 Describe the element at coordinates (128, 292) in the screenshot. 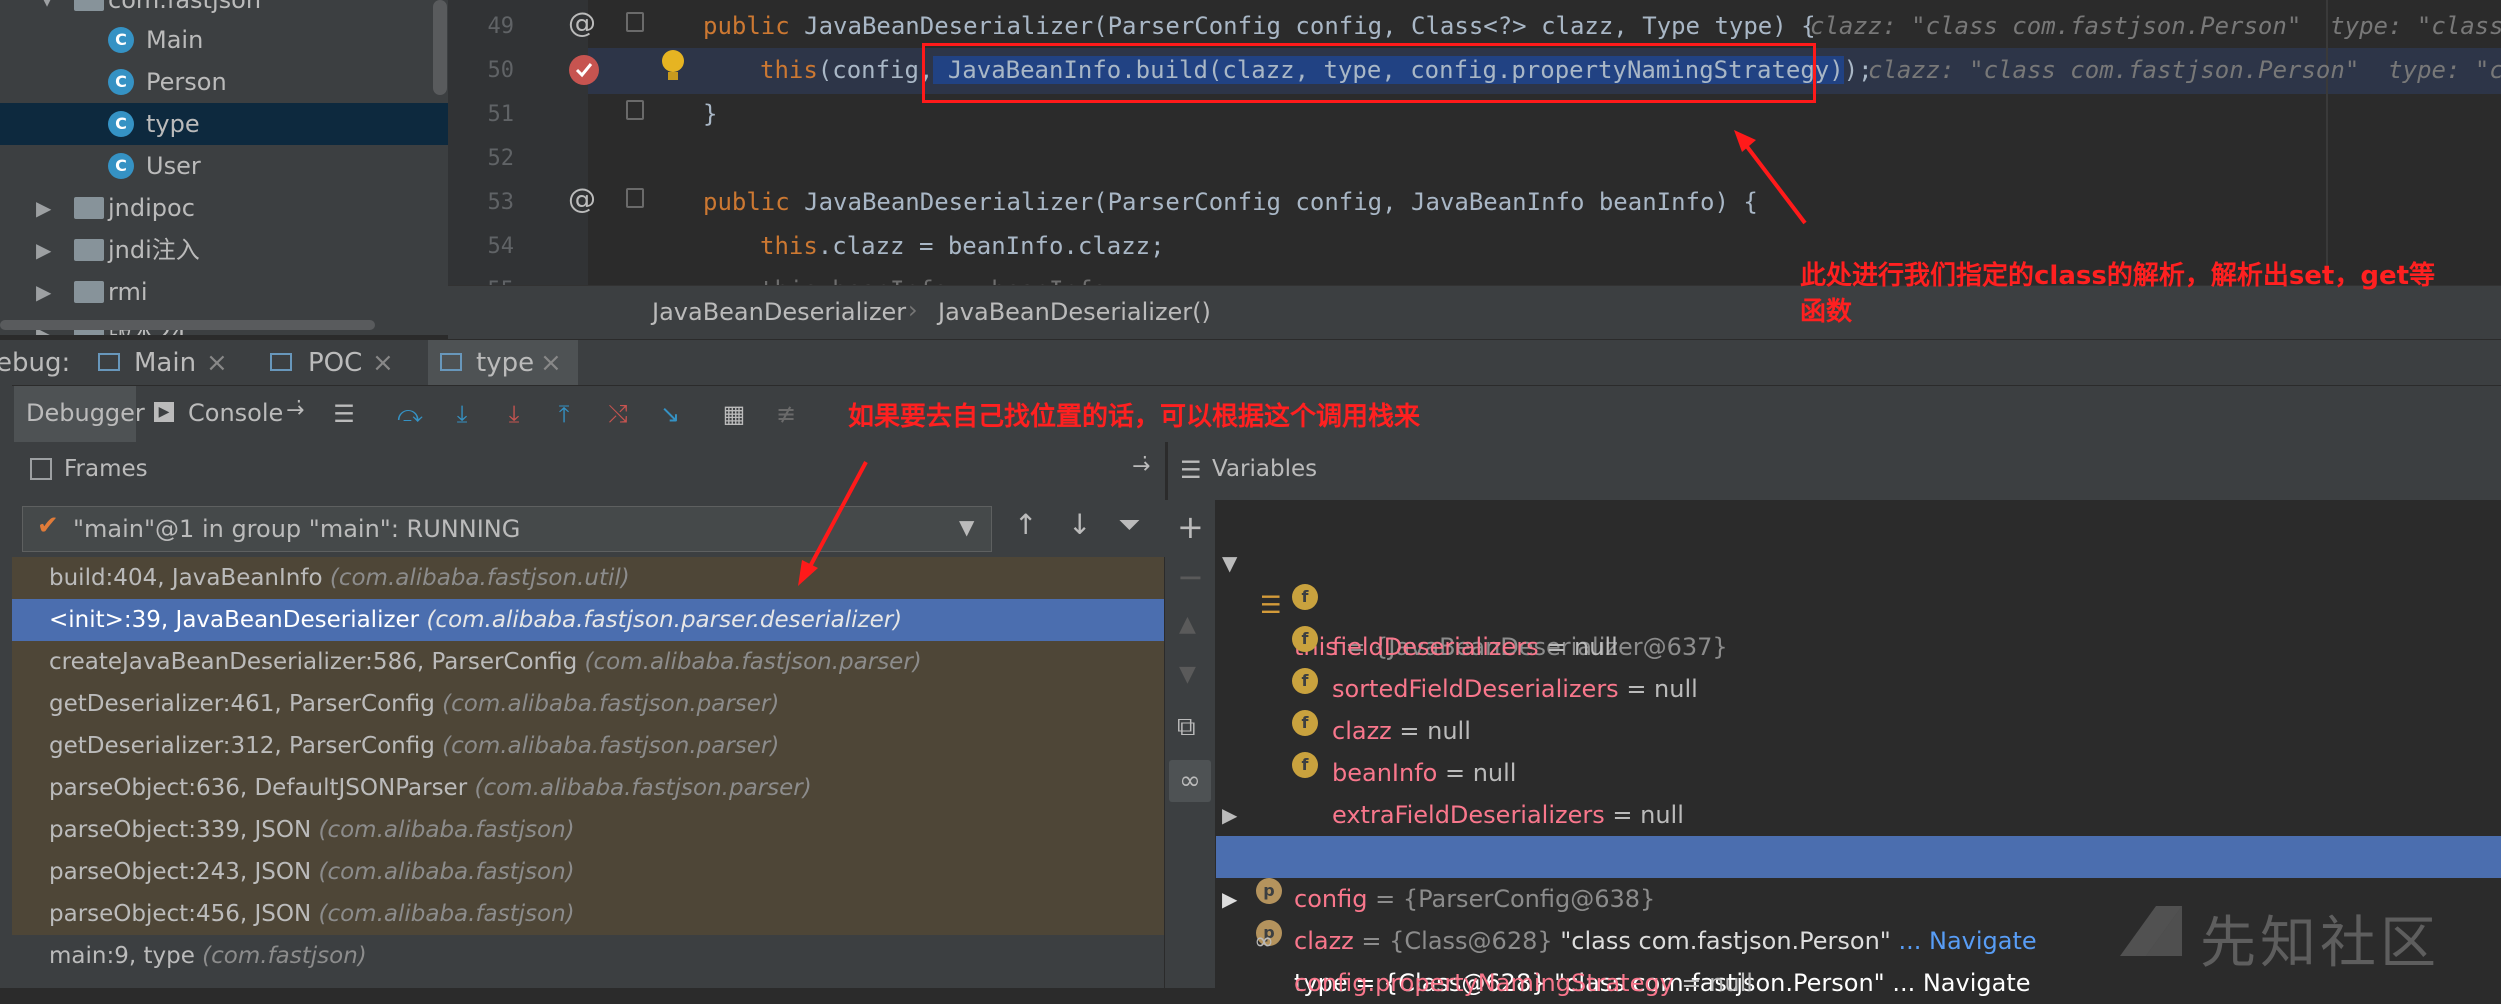

I see `tree-item-label: rmi` at that location.